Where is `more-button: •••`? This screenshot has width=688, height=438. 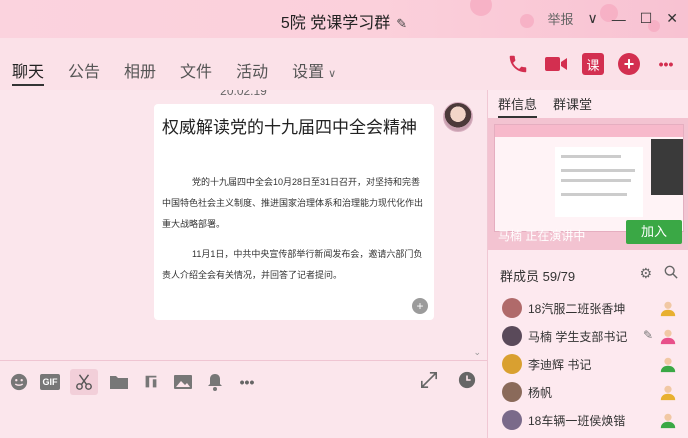 more-button: ••• is located at coordinates (666, 64).